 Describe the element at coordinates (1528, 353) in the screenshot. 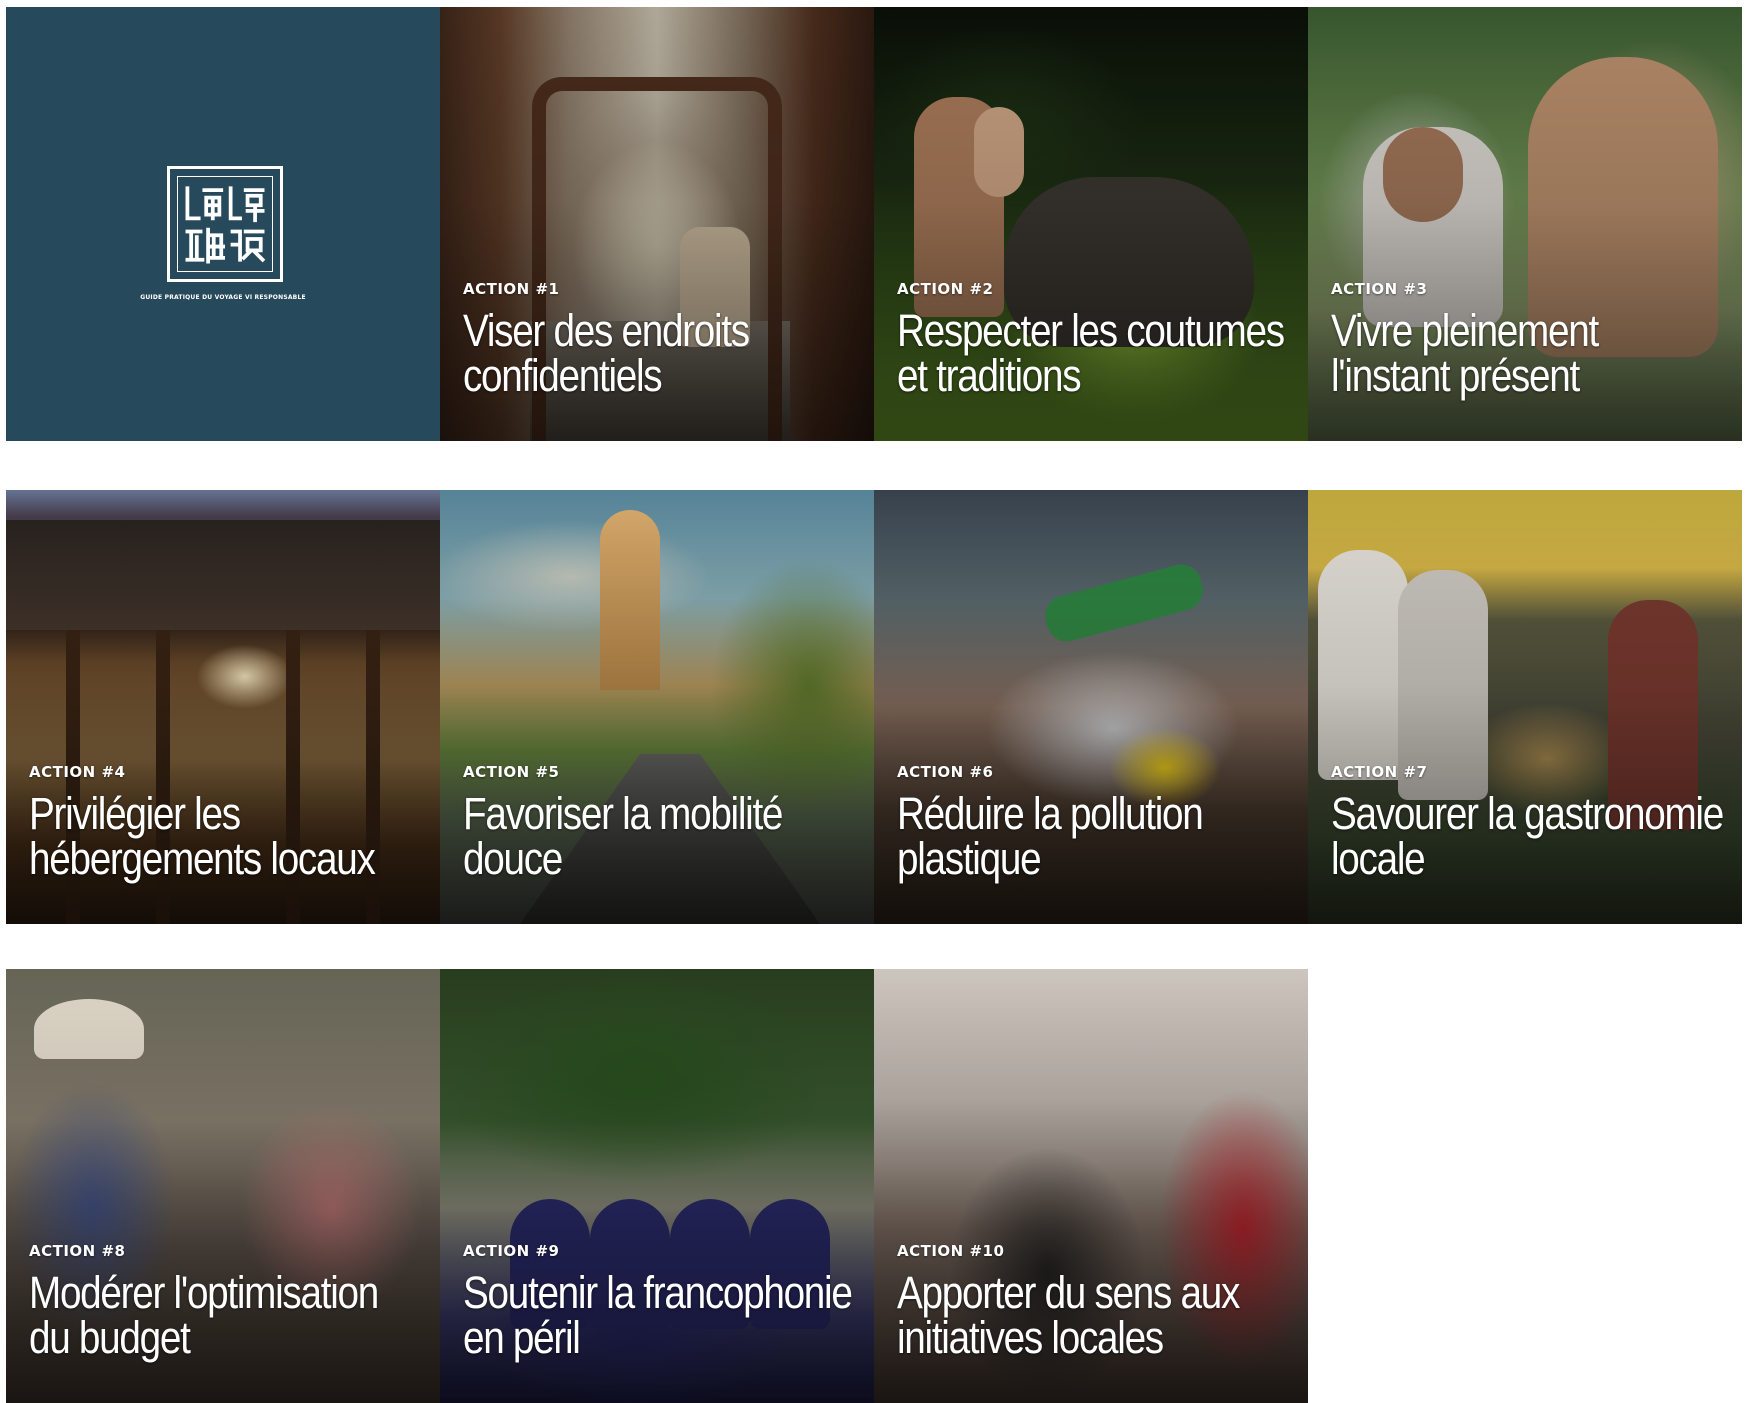

I see `action-3-title: Vivre pleinement l'instant présent` at that location.